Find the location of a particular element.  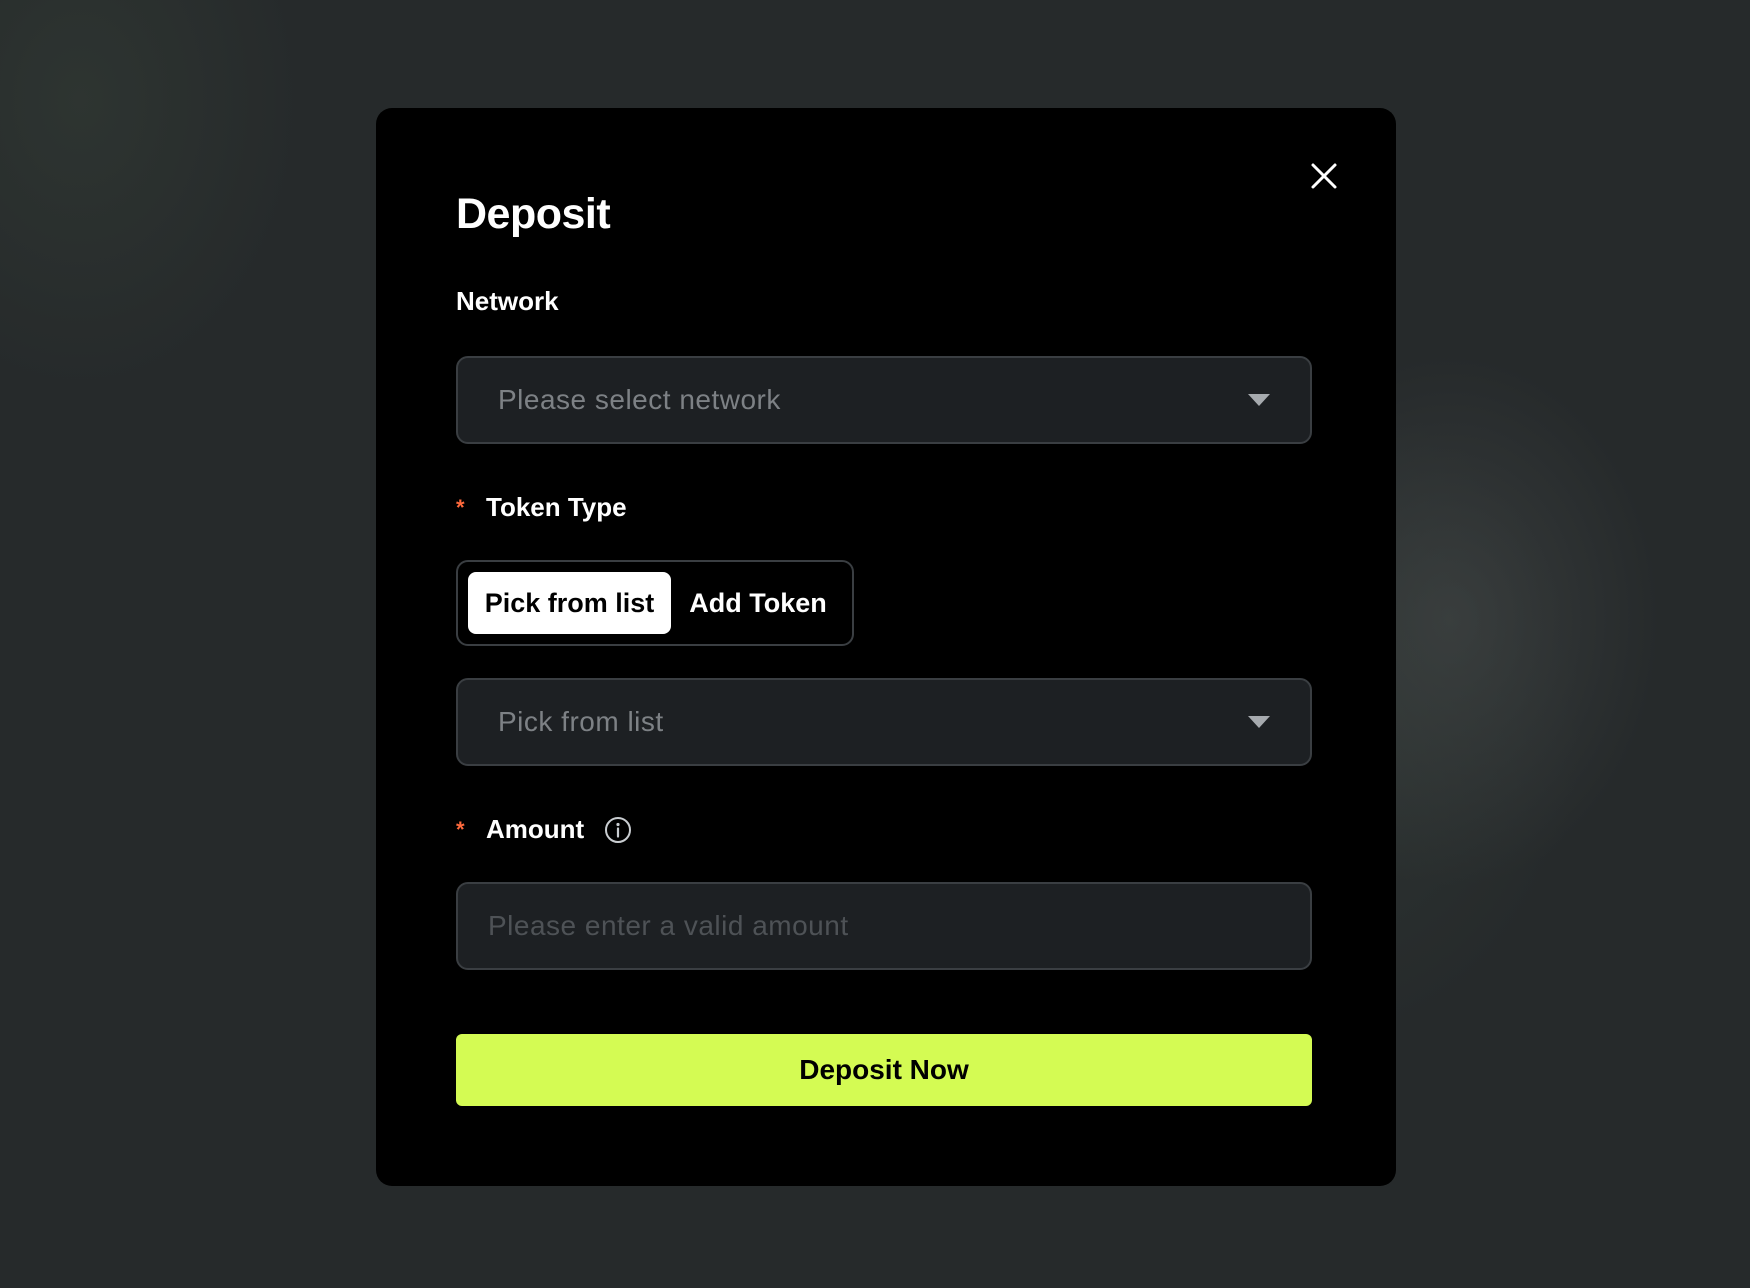

token-select-placeholder: Pick from list is located at coordinates (581, 721).